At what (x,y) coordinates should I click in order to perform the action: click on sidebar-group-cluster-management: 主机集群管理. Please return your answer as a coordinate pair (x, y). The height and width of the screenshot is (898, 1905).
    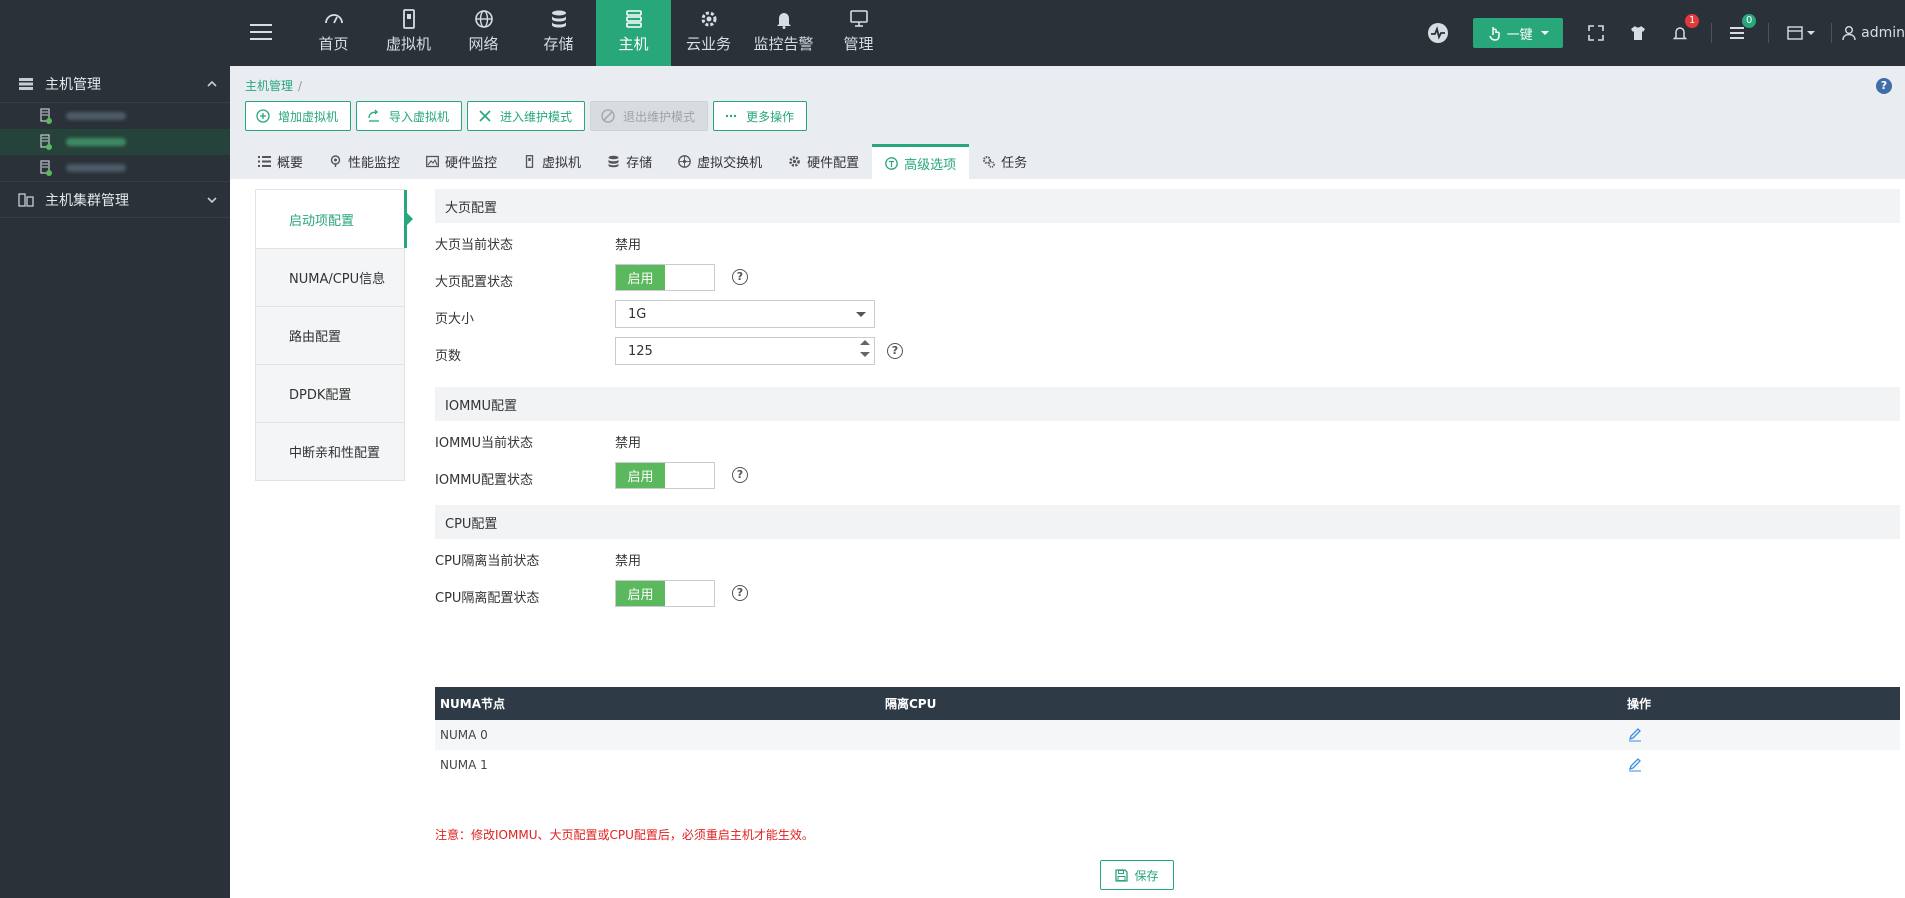
    Looking at the image, I should click on (115, 199).